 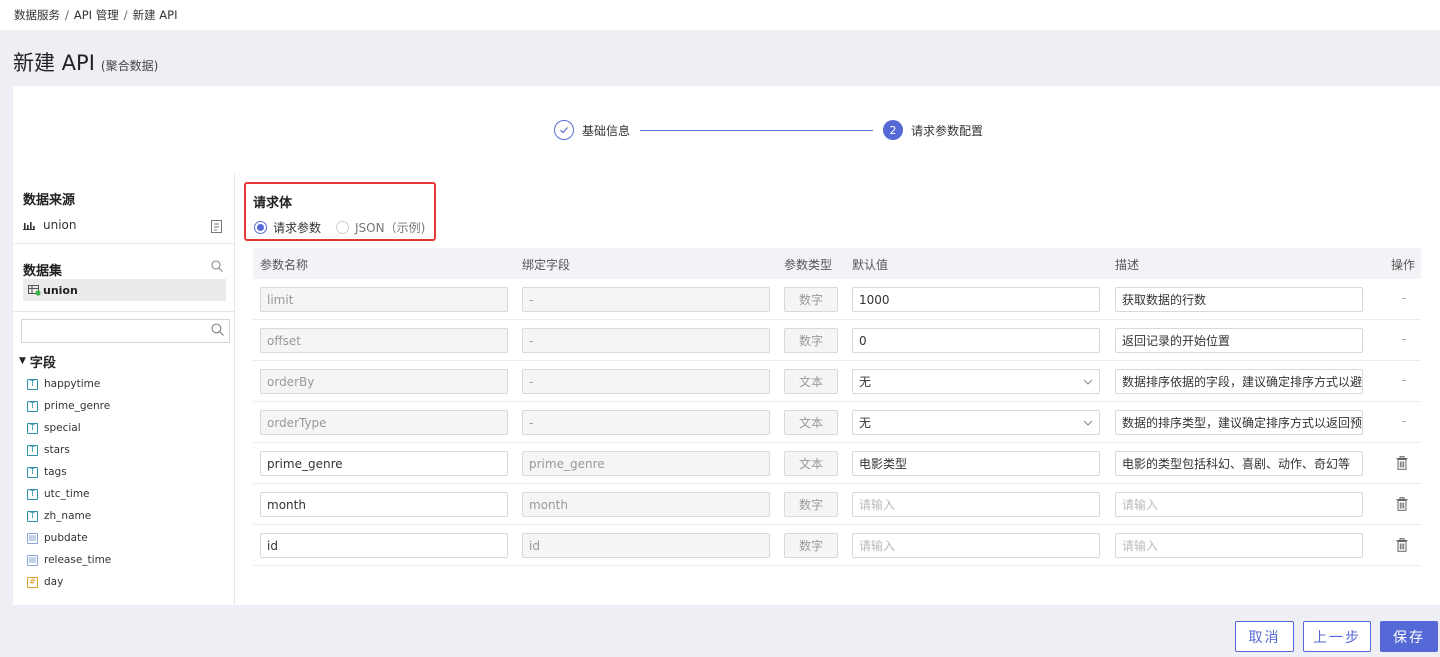 What do you see at coordinates (756, 130) in the screenshot?
I see `step-connector` at bounding box center [756, 130].